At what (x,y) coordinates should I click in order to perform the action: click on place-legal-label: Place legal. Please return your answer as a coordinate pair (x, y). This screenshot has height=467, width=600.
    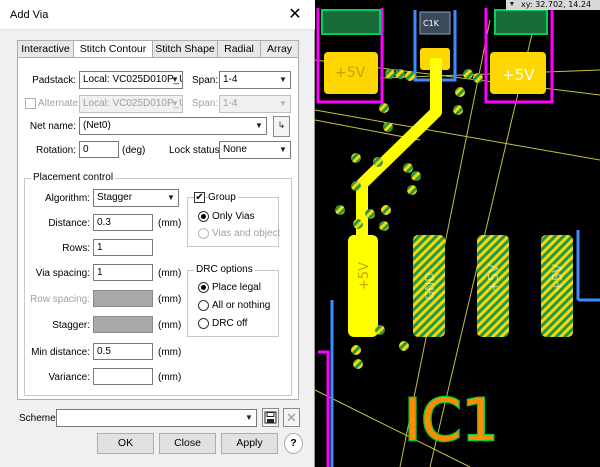
    Looking at the image, I should click on (236, 287).